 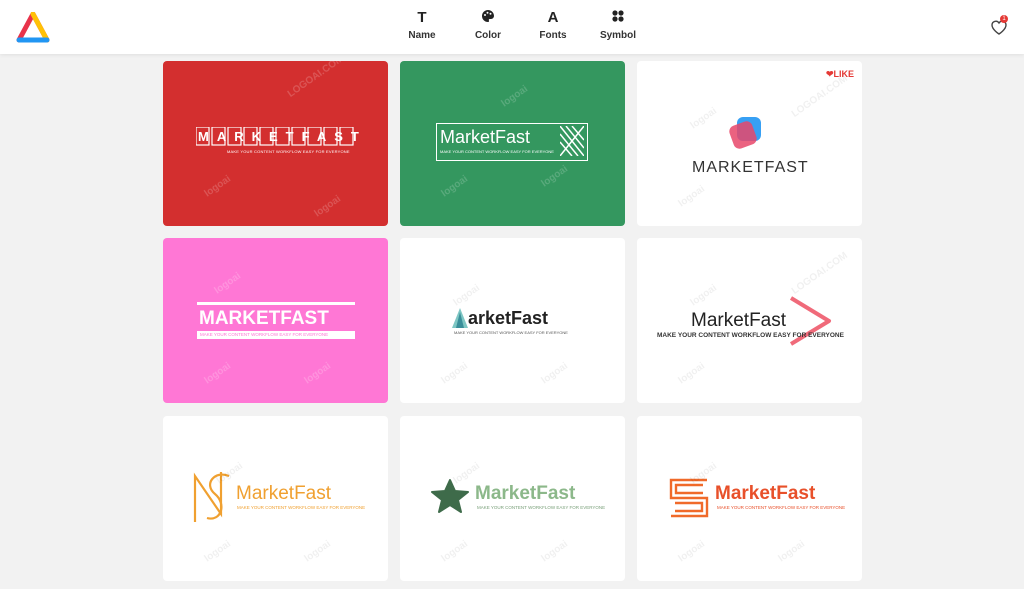 I want to click on nav-fonts: A Fonts, so click(x=553, y=25).